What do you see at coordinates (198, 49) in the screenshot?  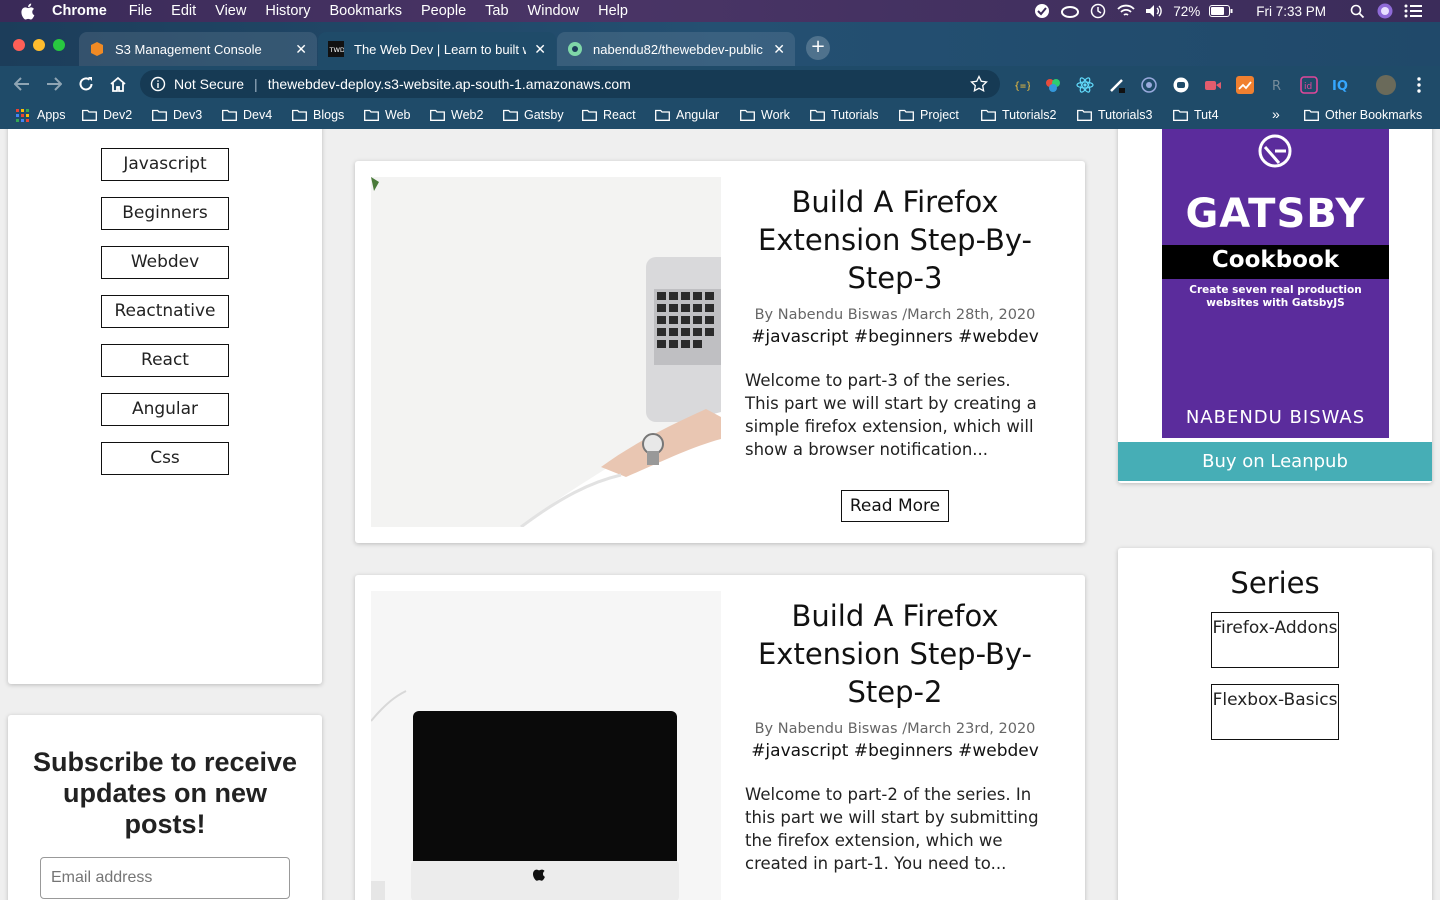 I see `tab-s3-console: S3 Management Console ✕` at bounding box center [198, 49].